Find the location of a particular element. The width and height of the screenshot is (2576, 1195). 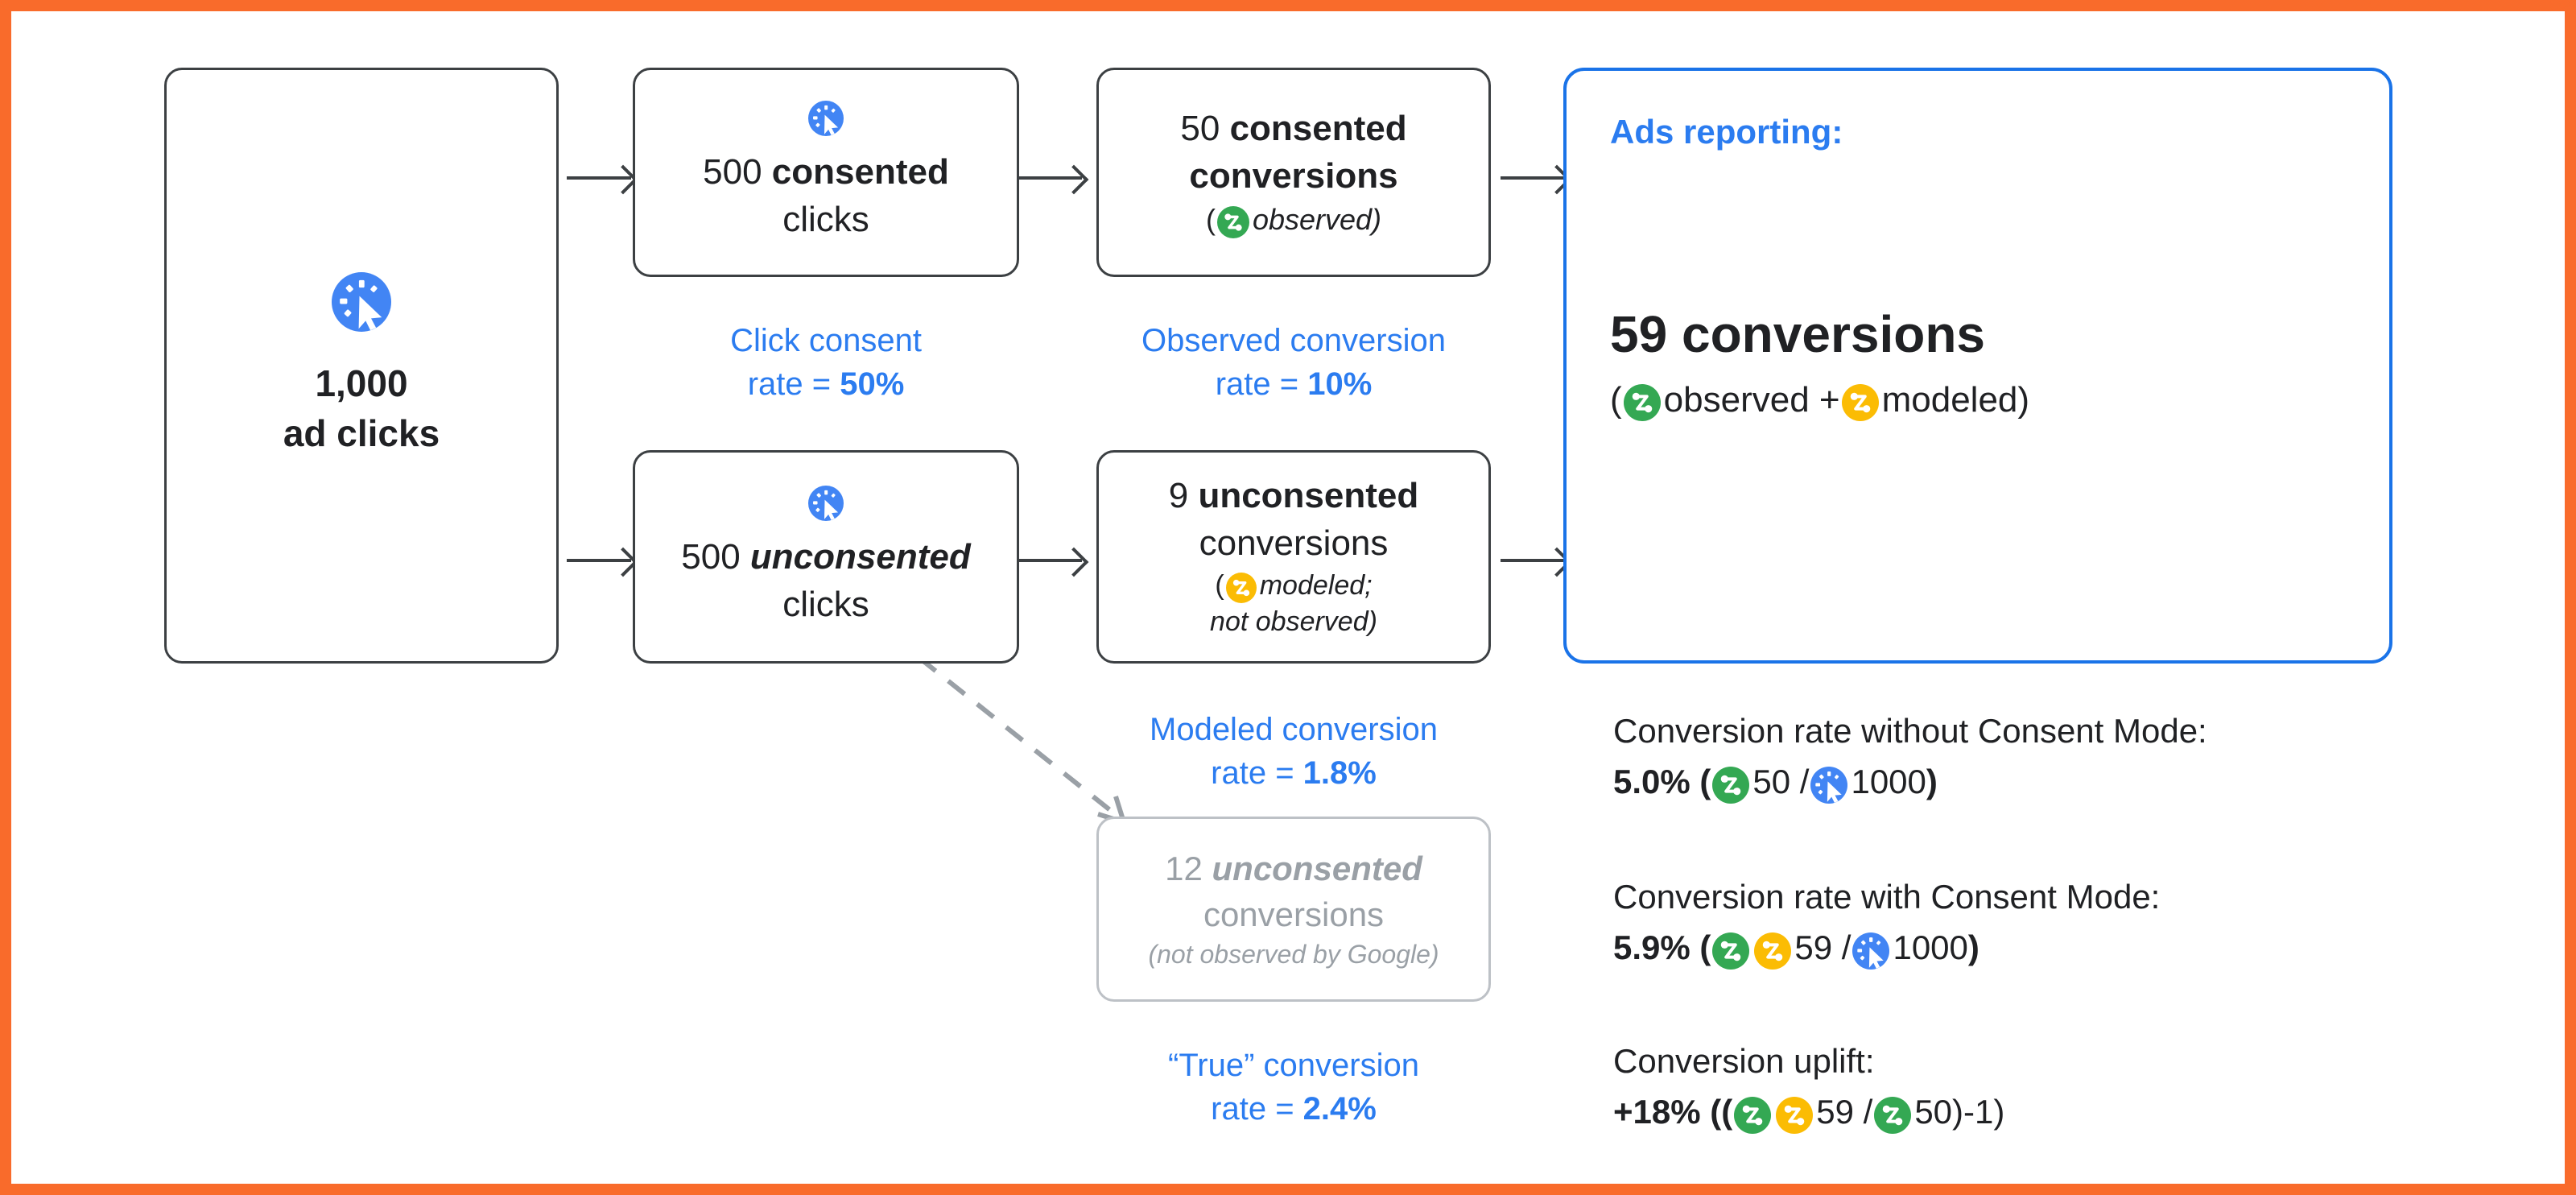

consented-conv-note: observed is located at coordinates (1312, 219).